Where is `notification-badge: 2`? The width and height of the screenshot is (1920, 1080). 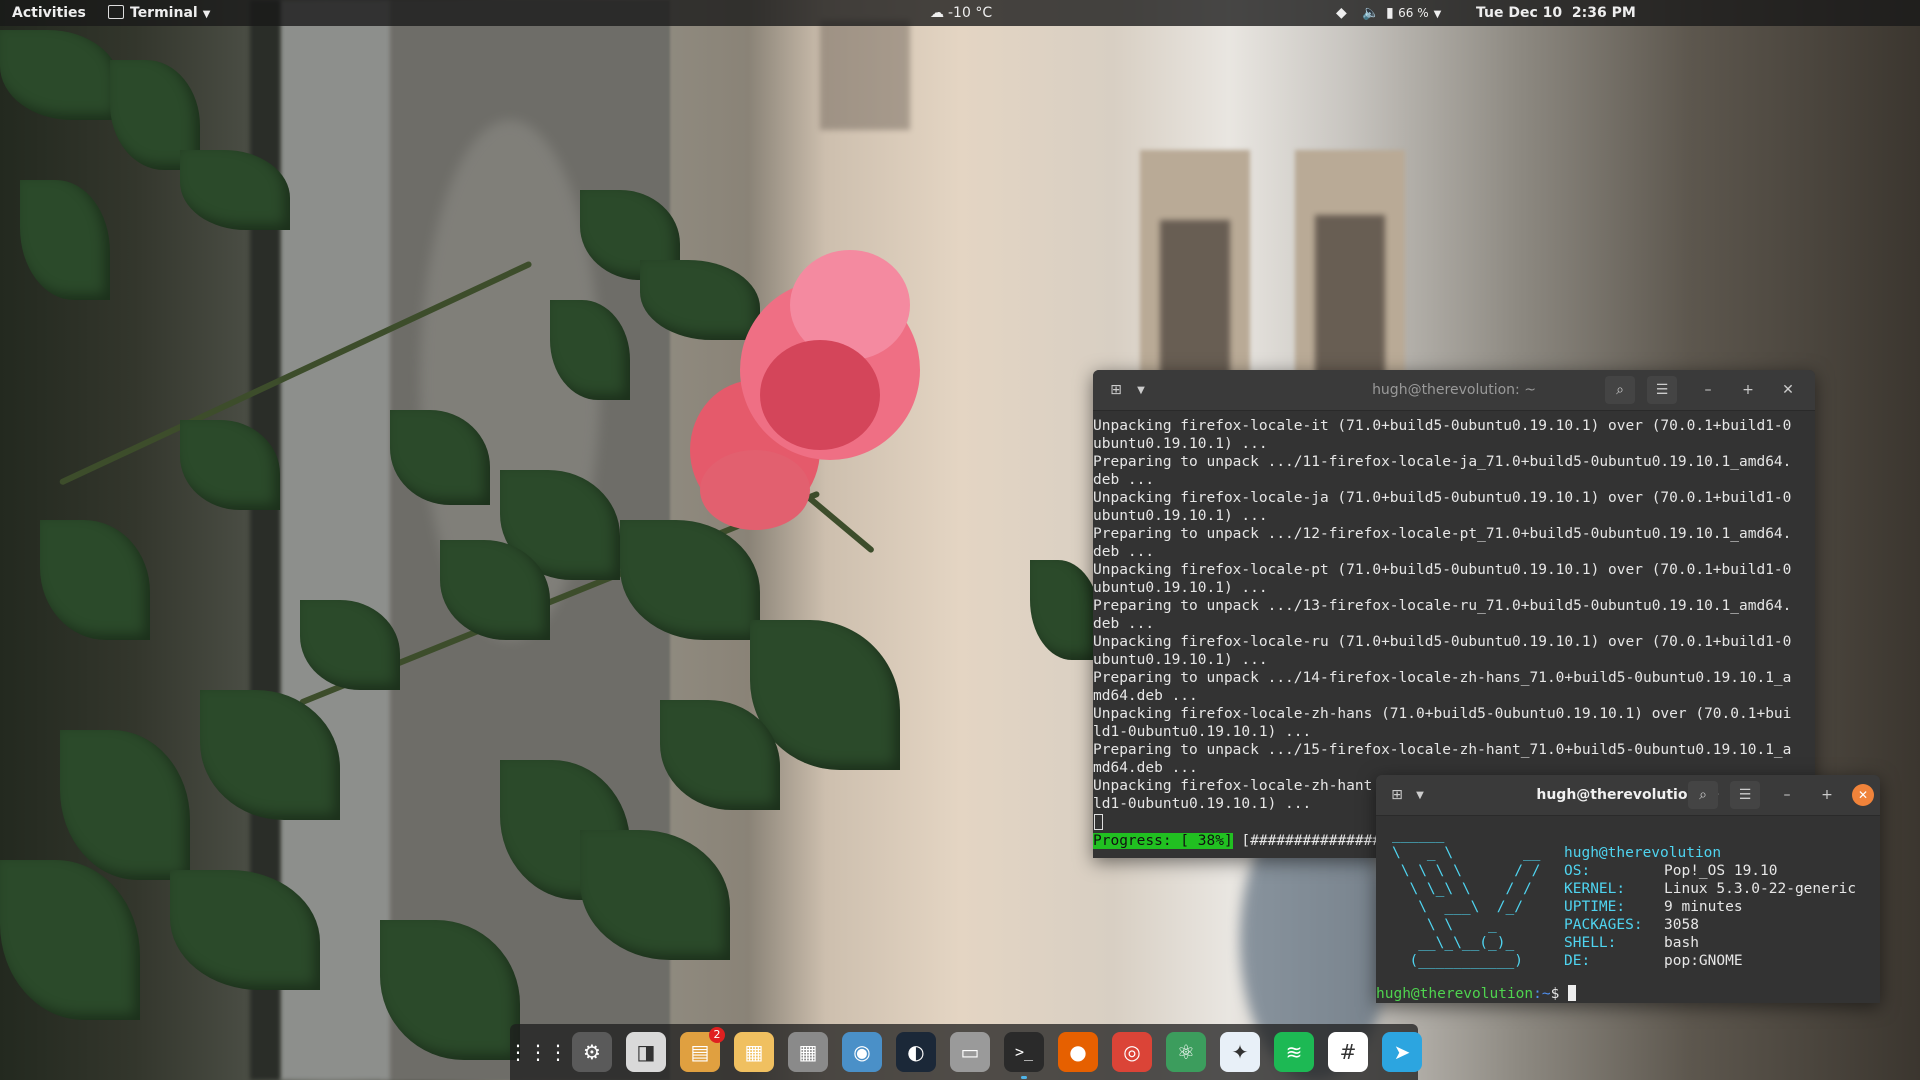 notification-badge: 2 is located at coordinates (717, 1035).